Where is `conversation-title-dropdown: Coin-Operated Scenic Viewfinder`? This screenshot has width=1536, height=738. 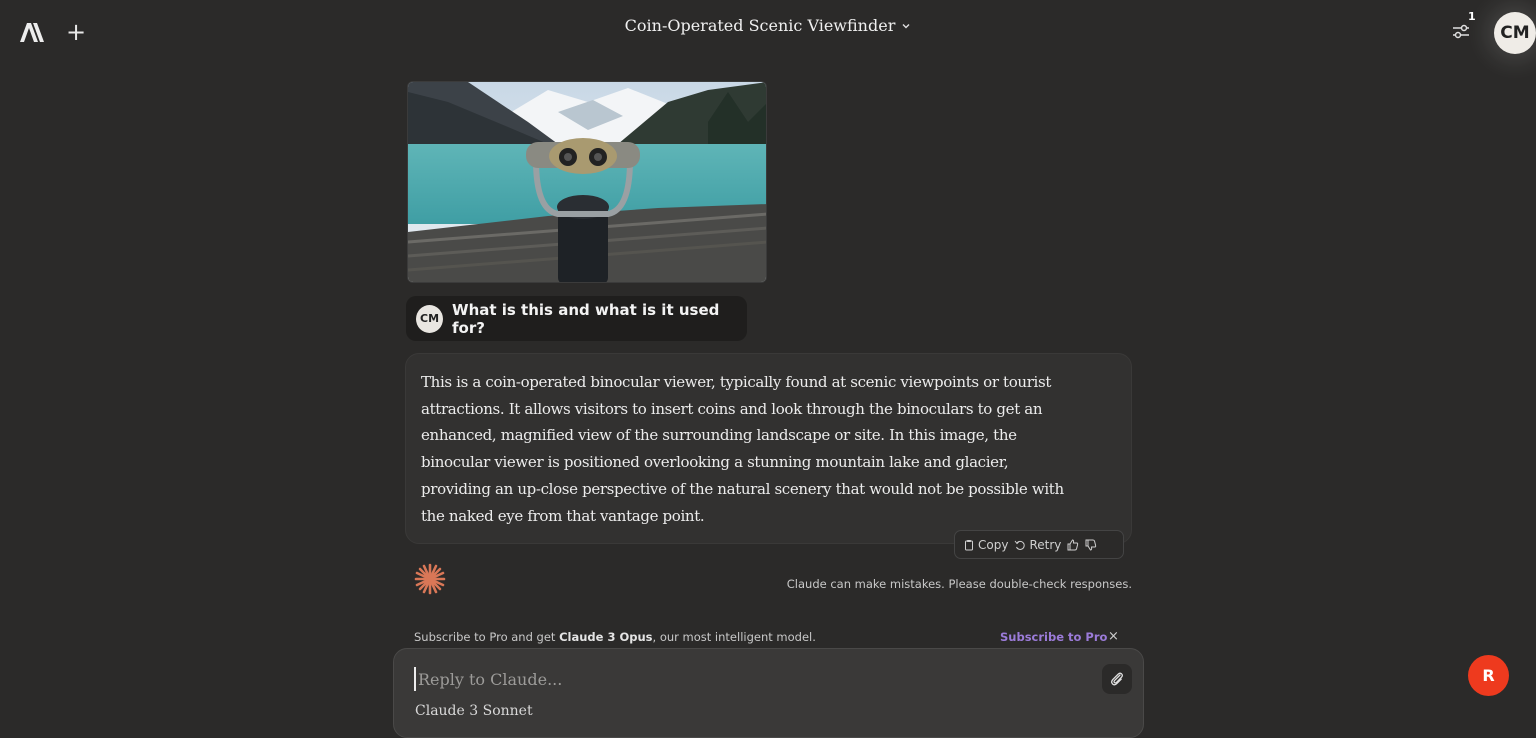
conversation-title-dropdown: Coin-Operated Scenic Viewfinder is located at coordinates (768, 25).